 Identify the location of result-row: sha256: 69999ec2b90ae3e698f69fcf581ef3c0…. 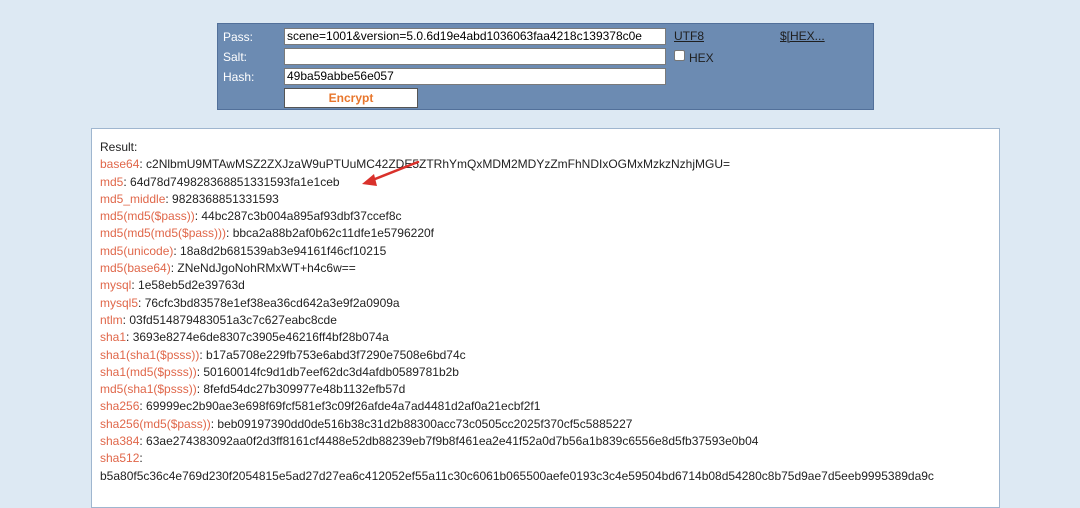
(549, 406).